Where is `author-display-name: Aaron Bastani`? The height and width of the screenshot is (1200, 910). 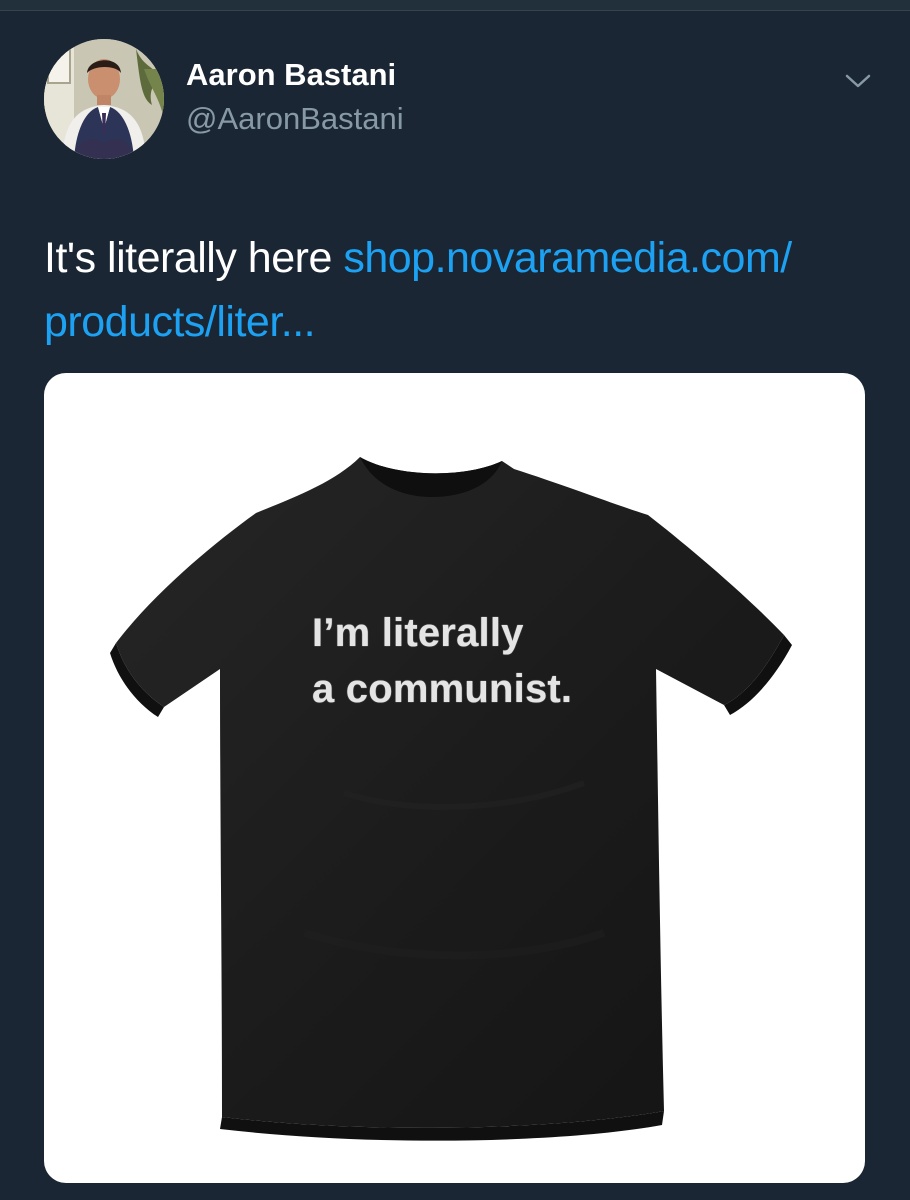
author-display-name: Aaron Bastani is located at coordinates (291, 75).